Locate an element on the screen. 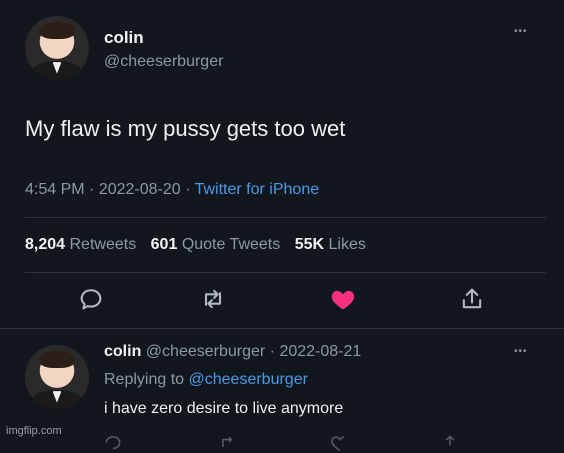 The width and height of the screenshot is (564, 453). reply-like-icon is located at coordinates (340, 443).